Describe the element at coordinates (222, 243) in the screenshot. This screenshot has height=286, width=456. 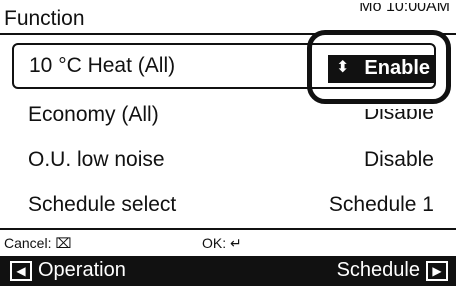
I see `ok-hint: OK: ↵` at that location.